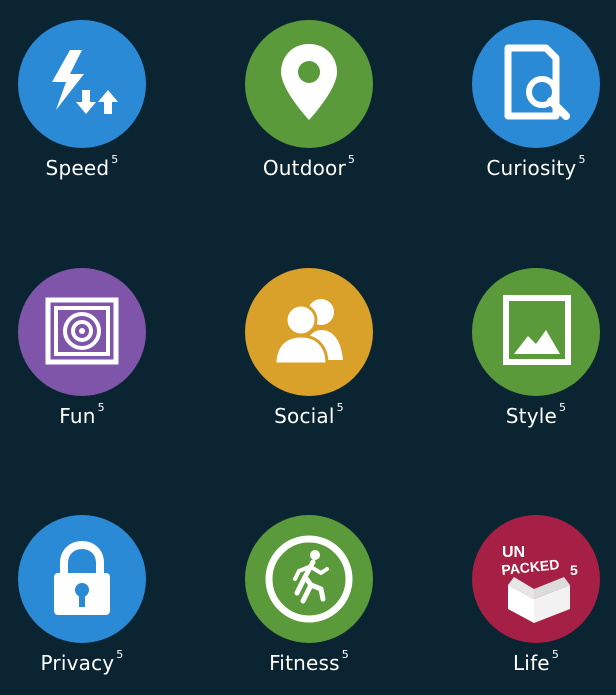  Describe the element at coordinates (536, 332) in the screenshot. I see `picture-frame-icon` at that location.